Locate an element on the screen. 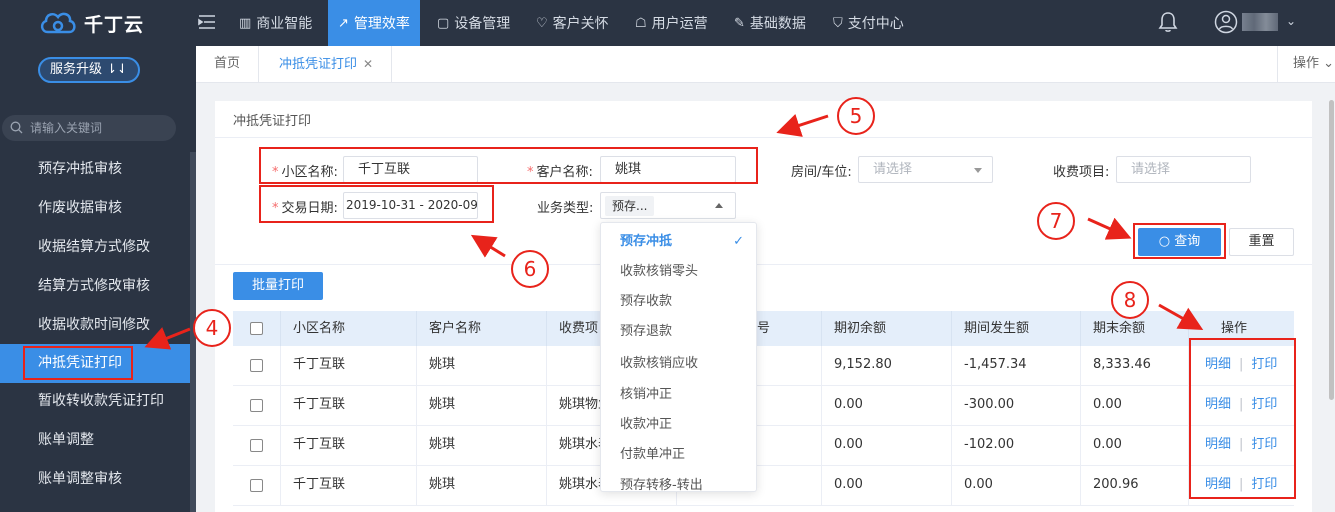  wrench-icon: ✎ is located at coordinates (739, 23).